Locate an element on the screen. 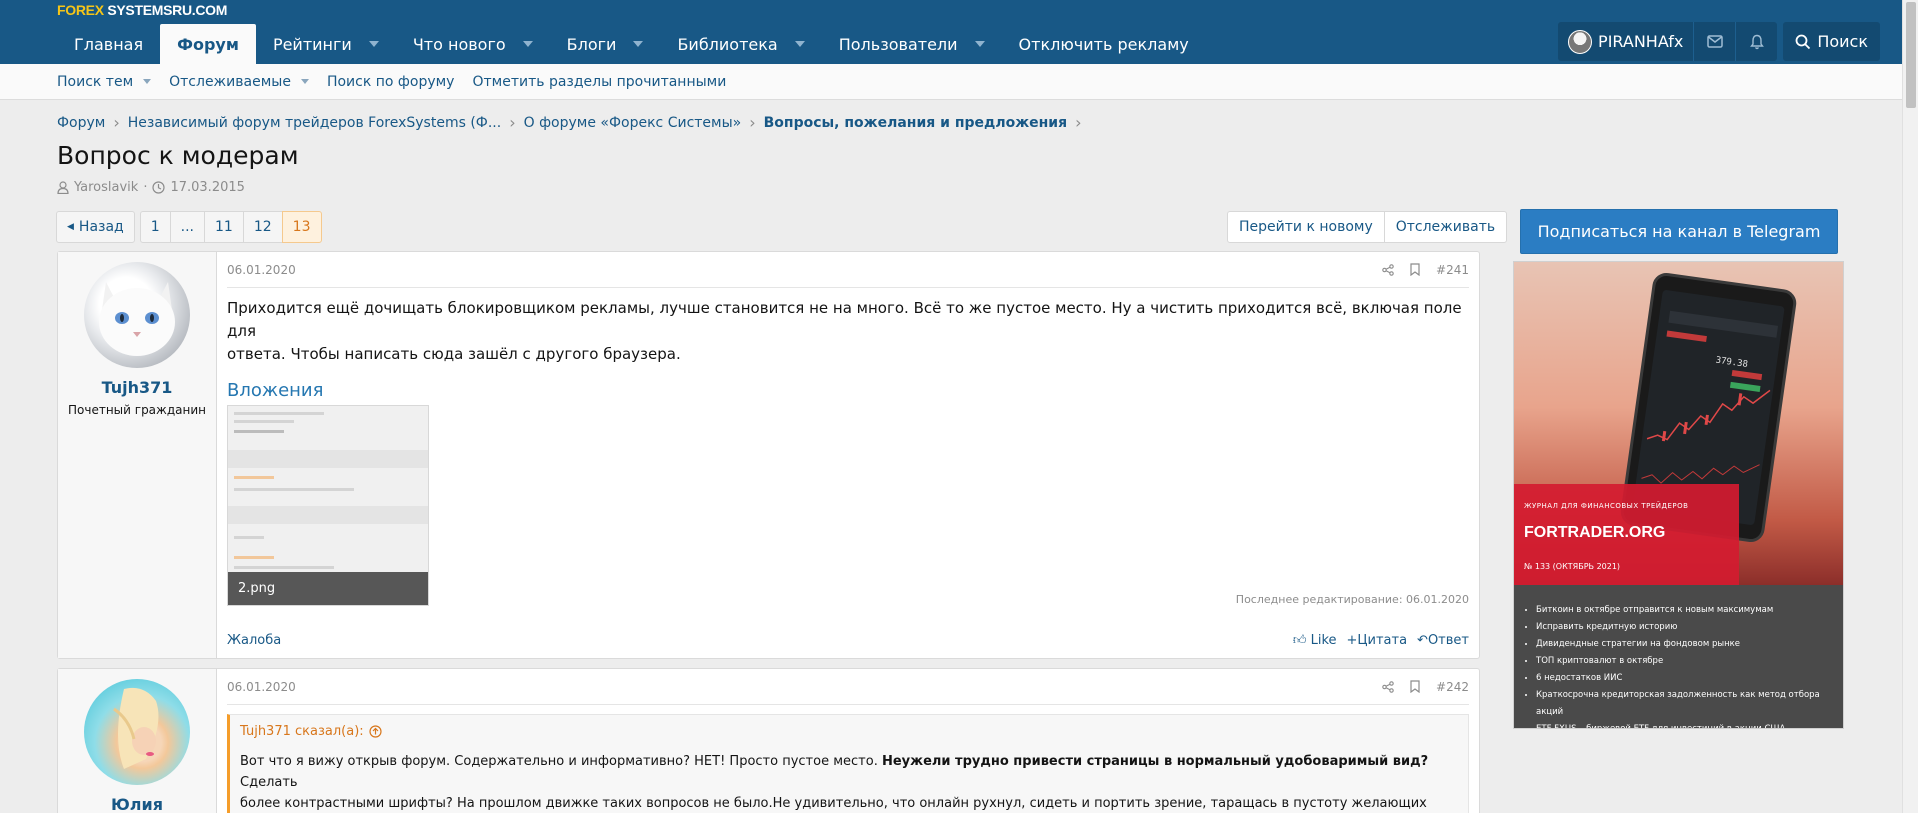 This screenshot has height=813, width=1918. breadcrumb-item-questions: Вопросы, пожелания и предложения is located at coordinates (915, 123).